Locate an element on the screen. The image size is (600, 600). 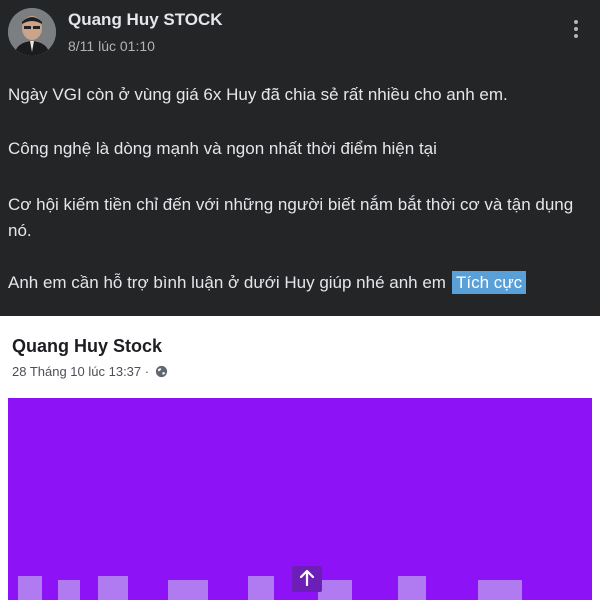
shared-post-date: 28 Tháng 10 lúc 13:37 is located at coordinates (76, 371).